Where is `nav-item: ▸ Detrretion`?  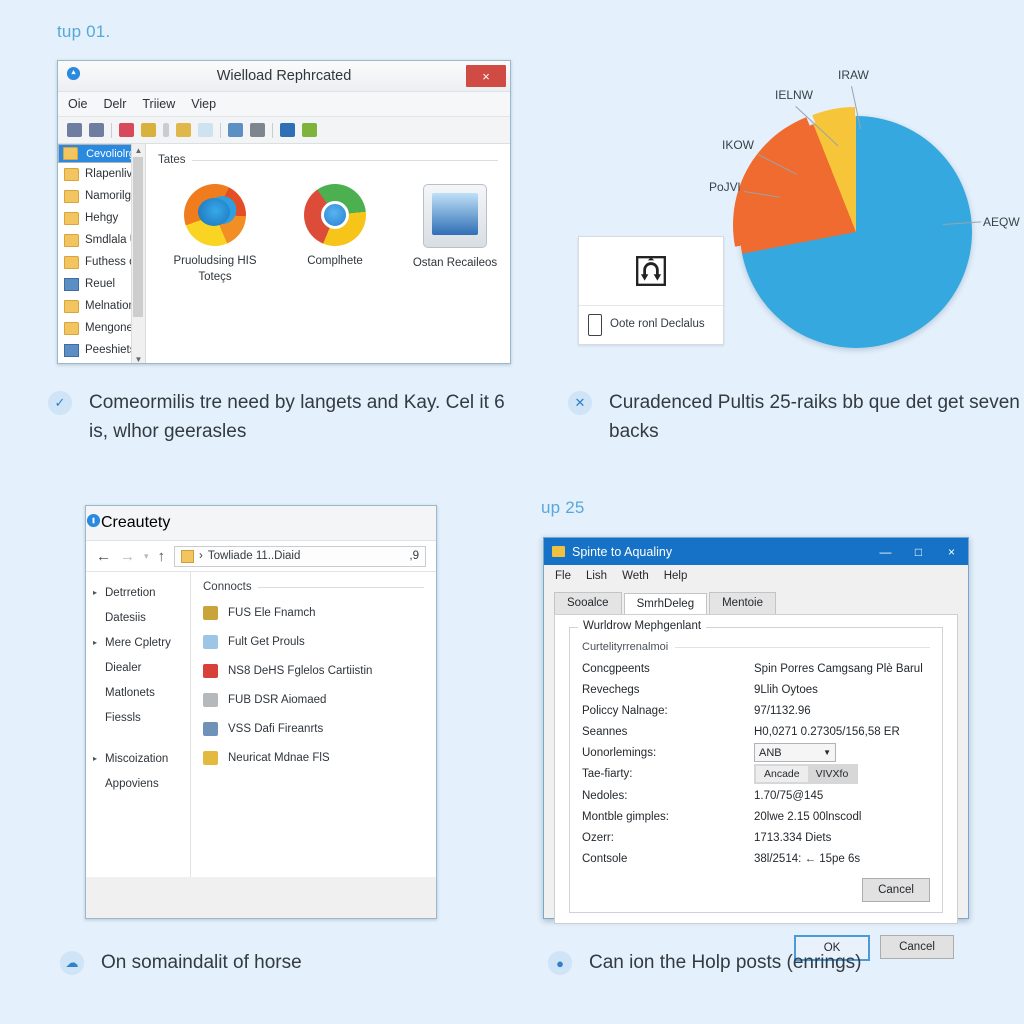
nav-item: ▸ Detrretion is located at coordinates (138, 592).